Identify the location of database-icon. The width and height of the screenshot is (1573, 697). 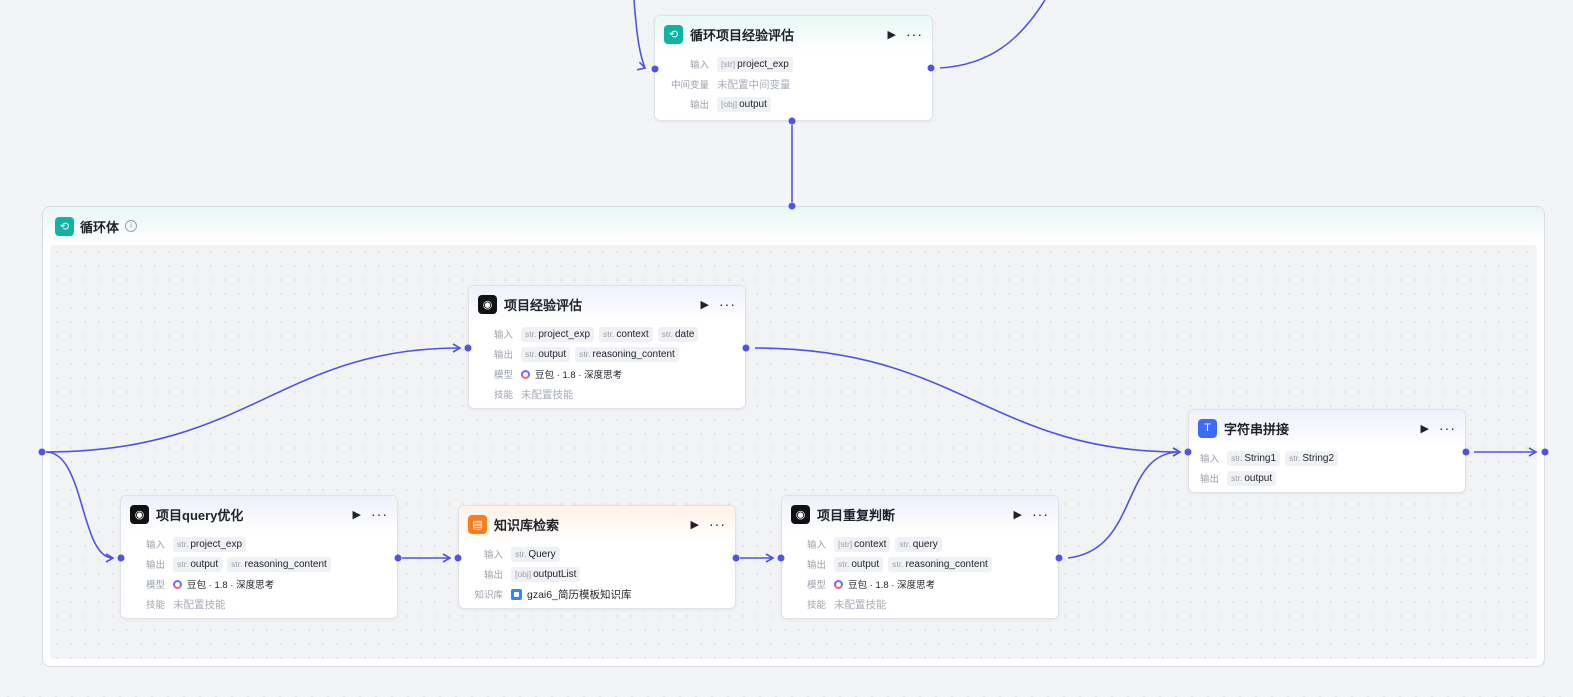
(516, 594).